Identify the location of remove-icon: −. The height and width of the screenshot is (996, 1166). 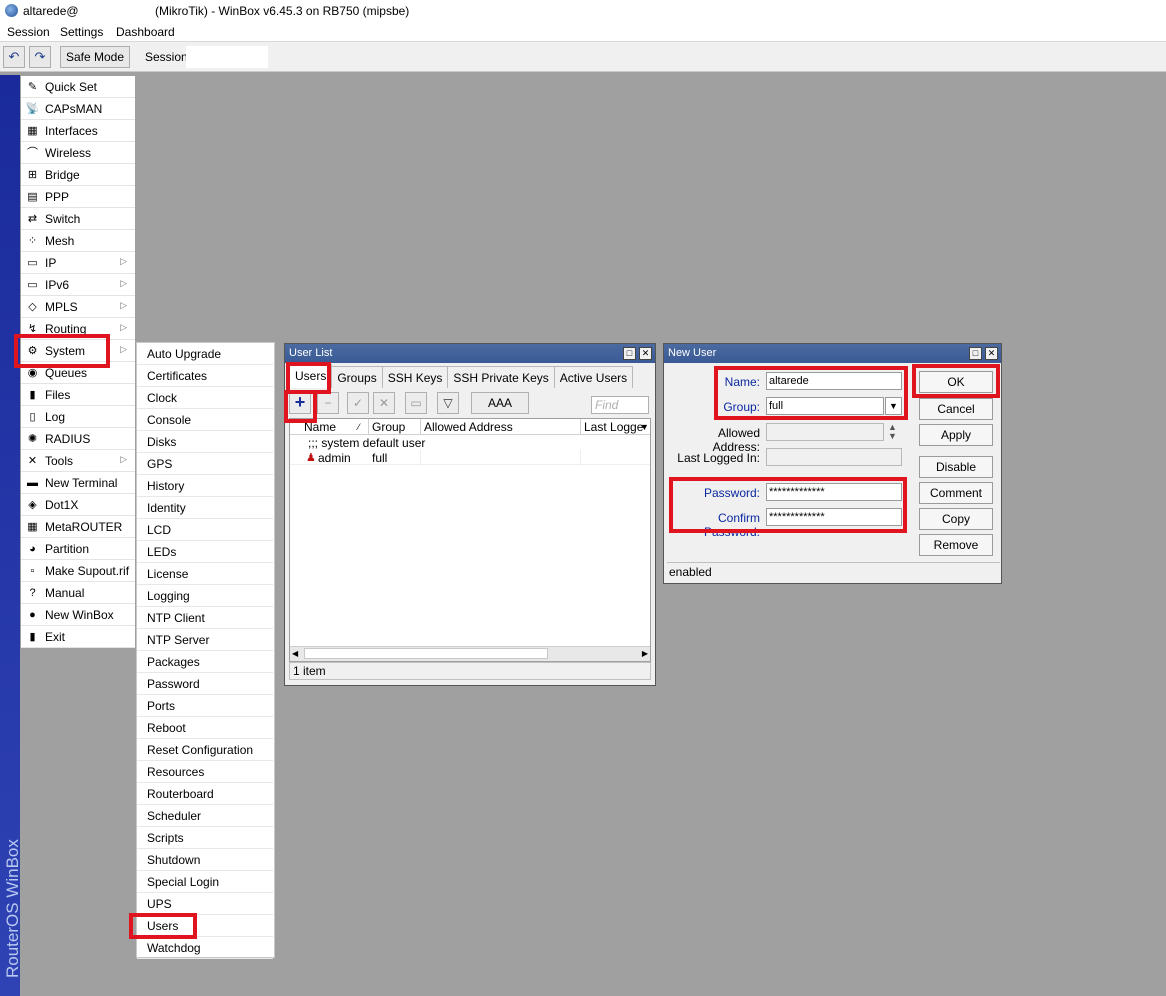
(328, 403).